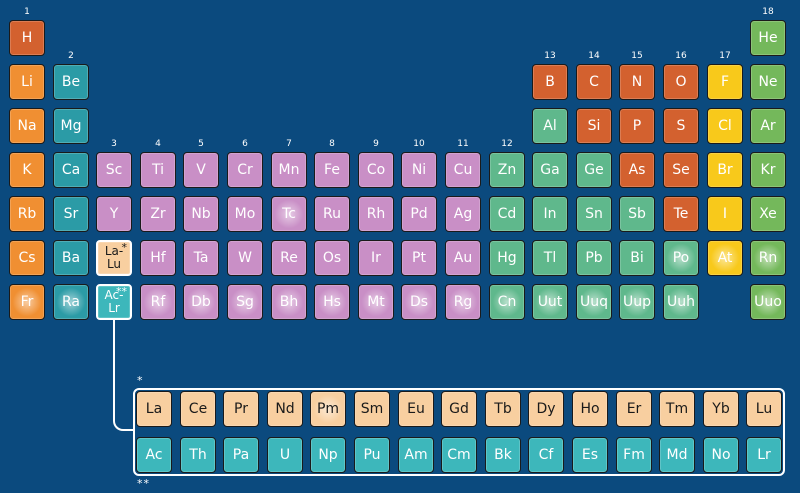 Image resolution: width=800 pixels, height=493 pixels. Describe the element at coordinates (503, 409) in the screenshot. I see `lanthanide-tb: Tb` at that location.